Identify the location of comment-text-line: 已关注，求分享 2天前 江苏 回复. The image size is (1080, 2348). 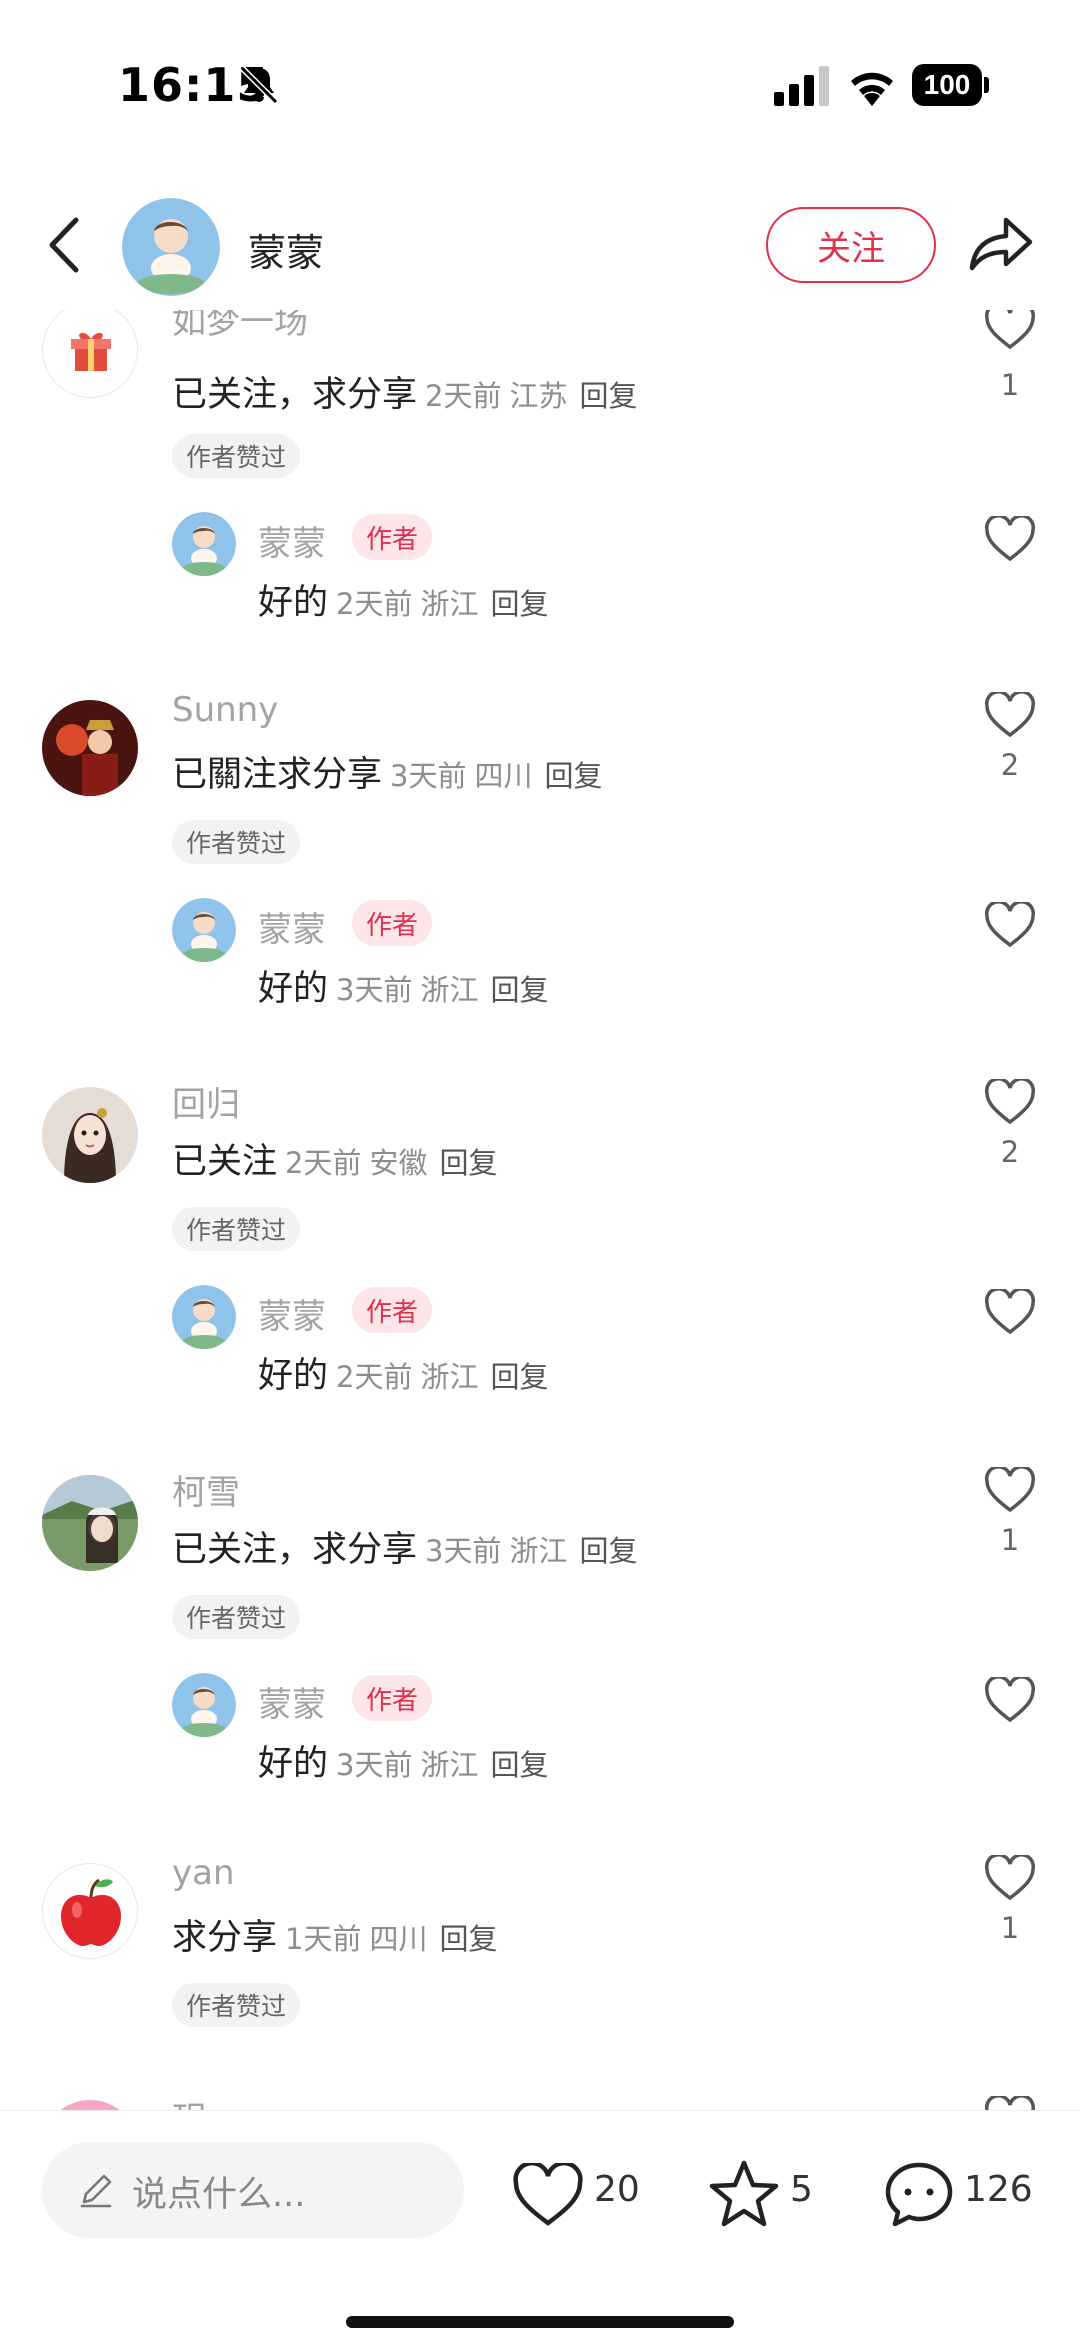
(405, 391).